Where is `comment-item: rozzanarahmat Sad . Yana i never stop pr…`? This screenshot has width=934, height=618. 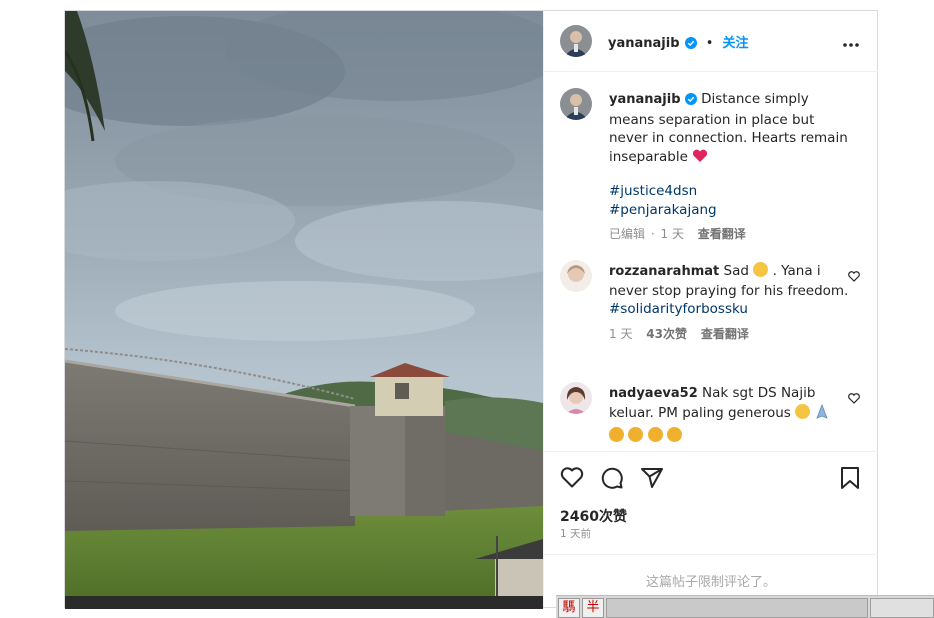
comment-item: rozzanarahmat Sad . Yana i never stop pr… is located at coordinates (710, 315).